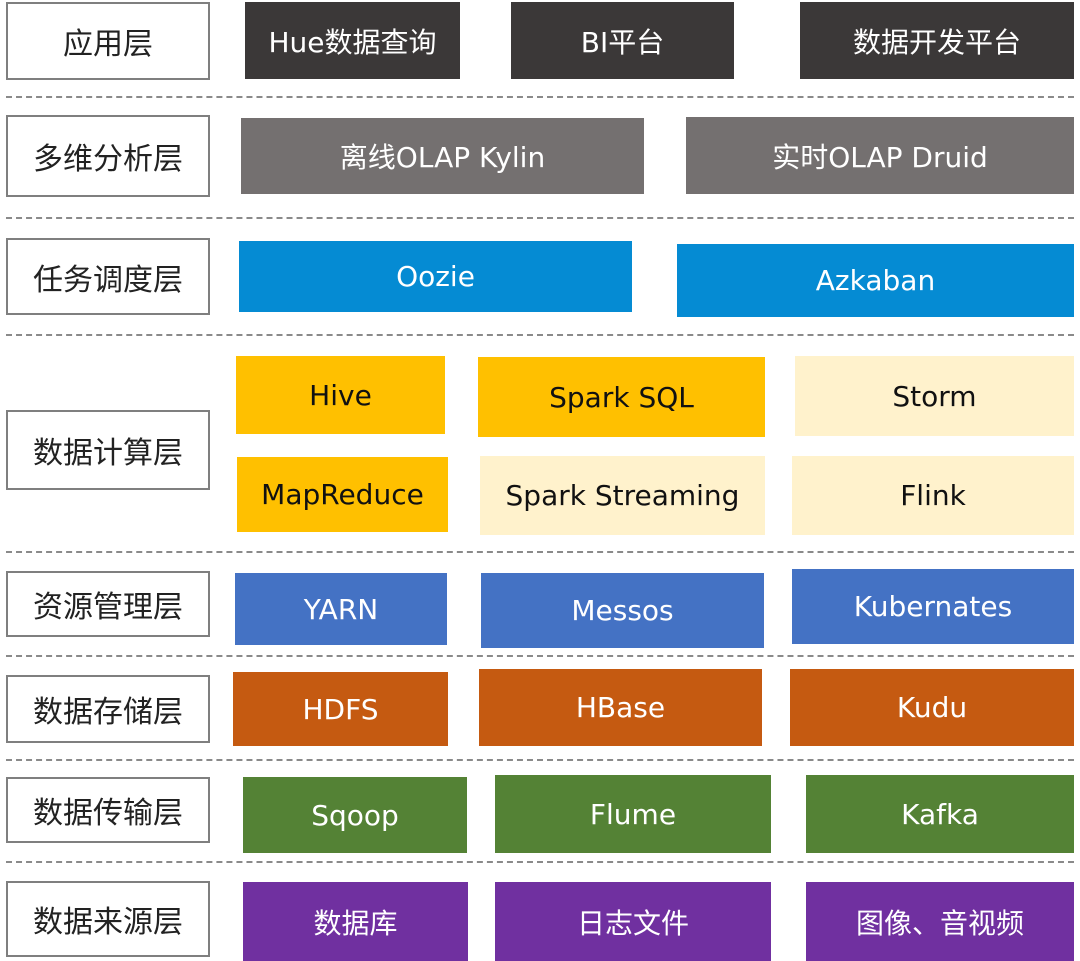 Image resolution: width=1080 pixels, height=961 pixels. Describe the element at coordinates (108, 919) in the screenshot. I see `layer-label-source: 数据来源层` at that location.